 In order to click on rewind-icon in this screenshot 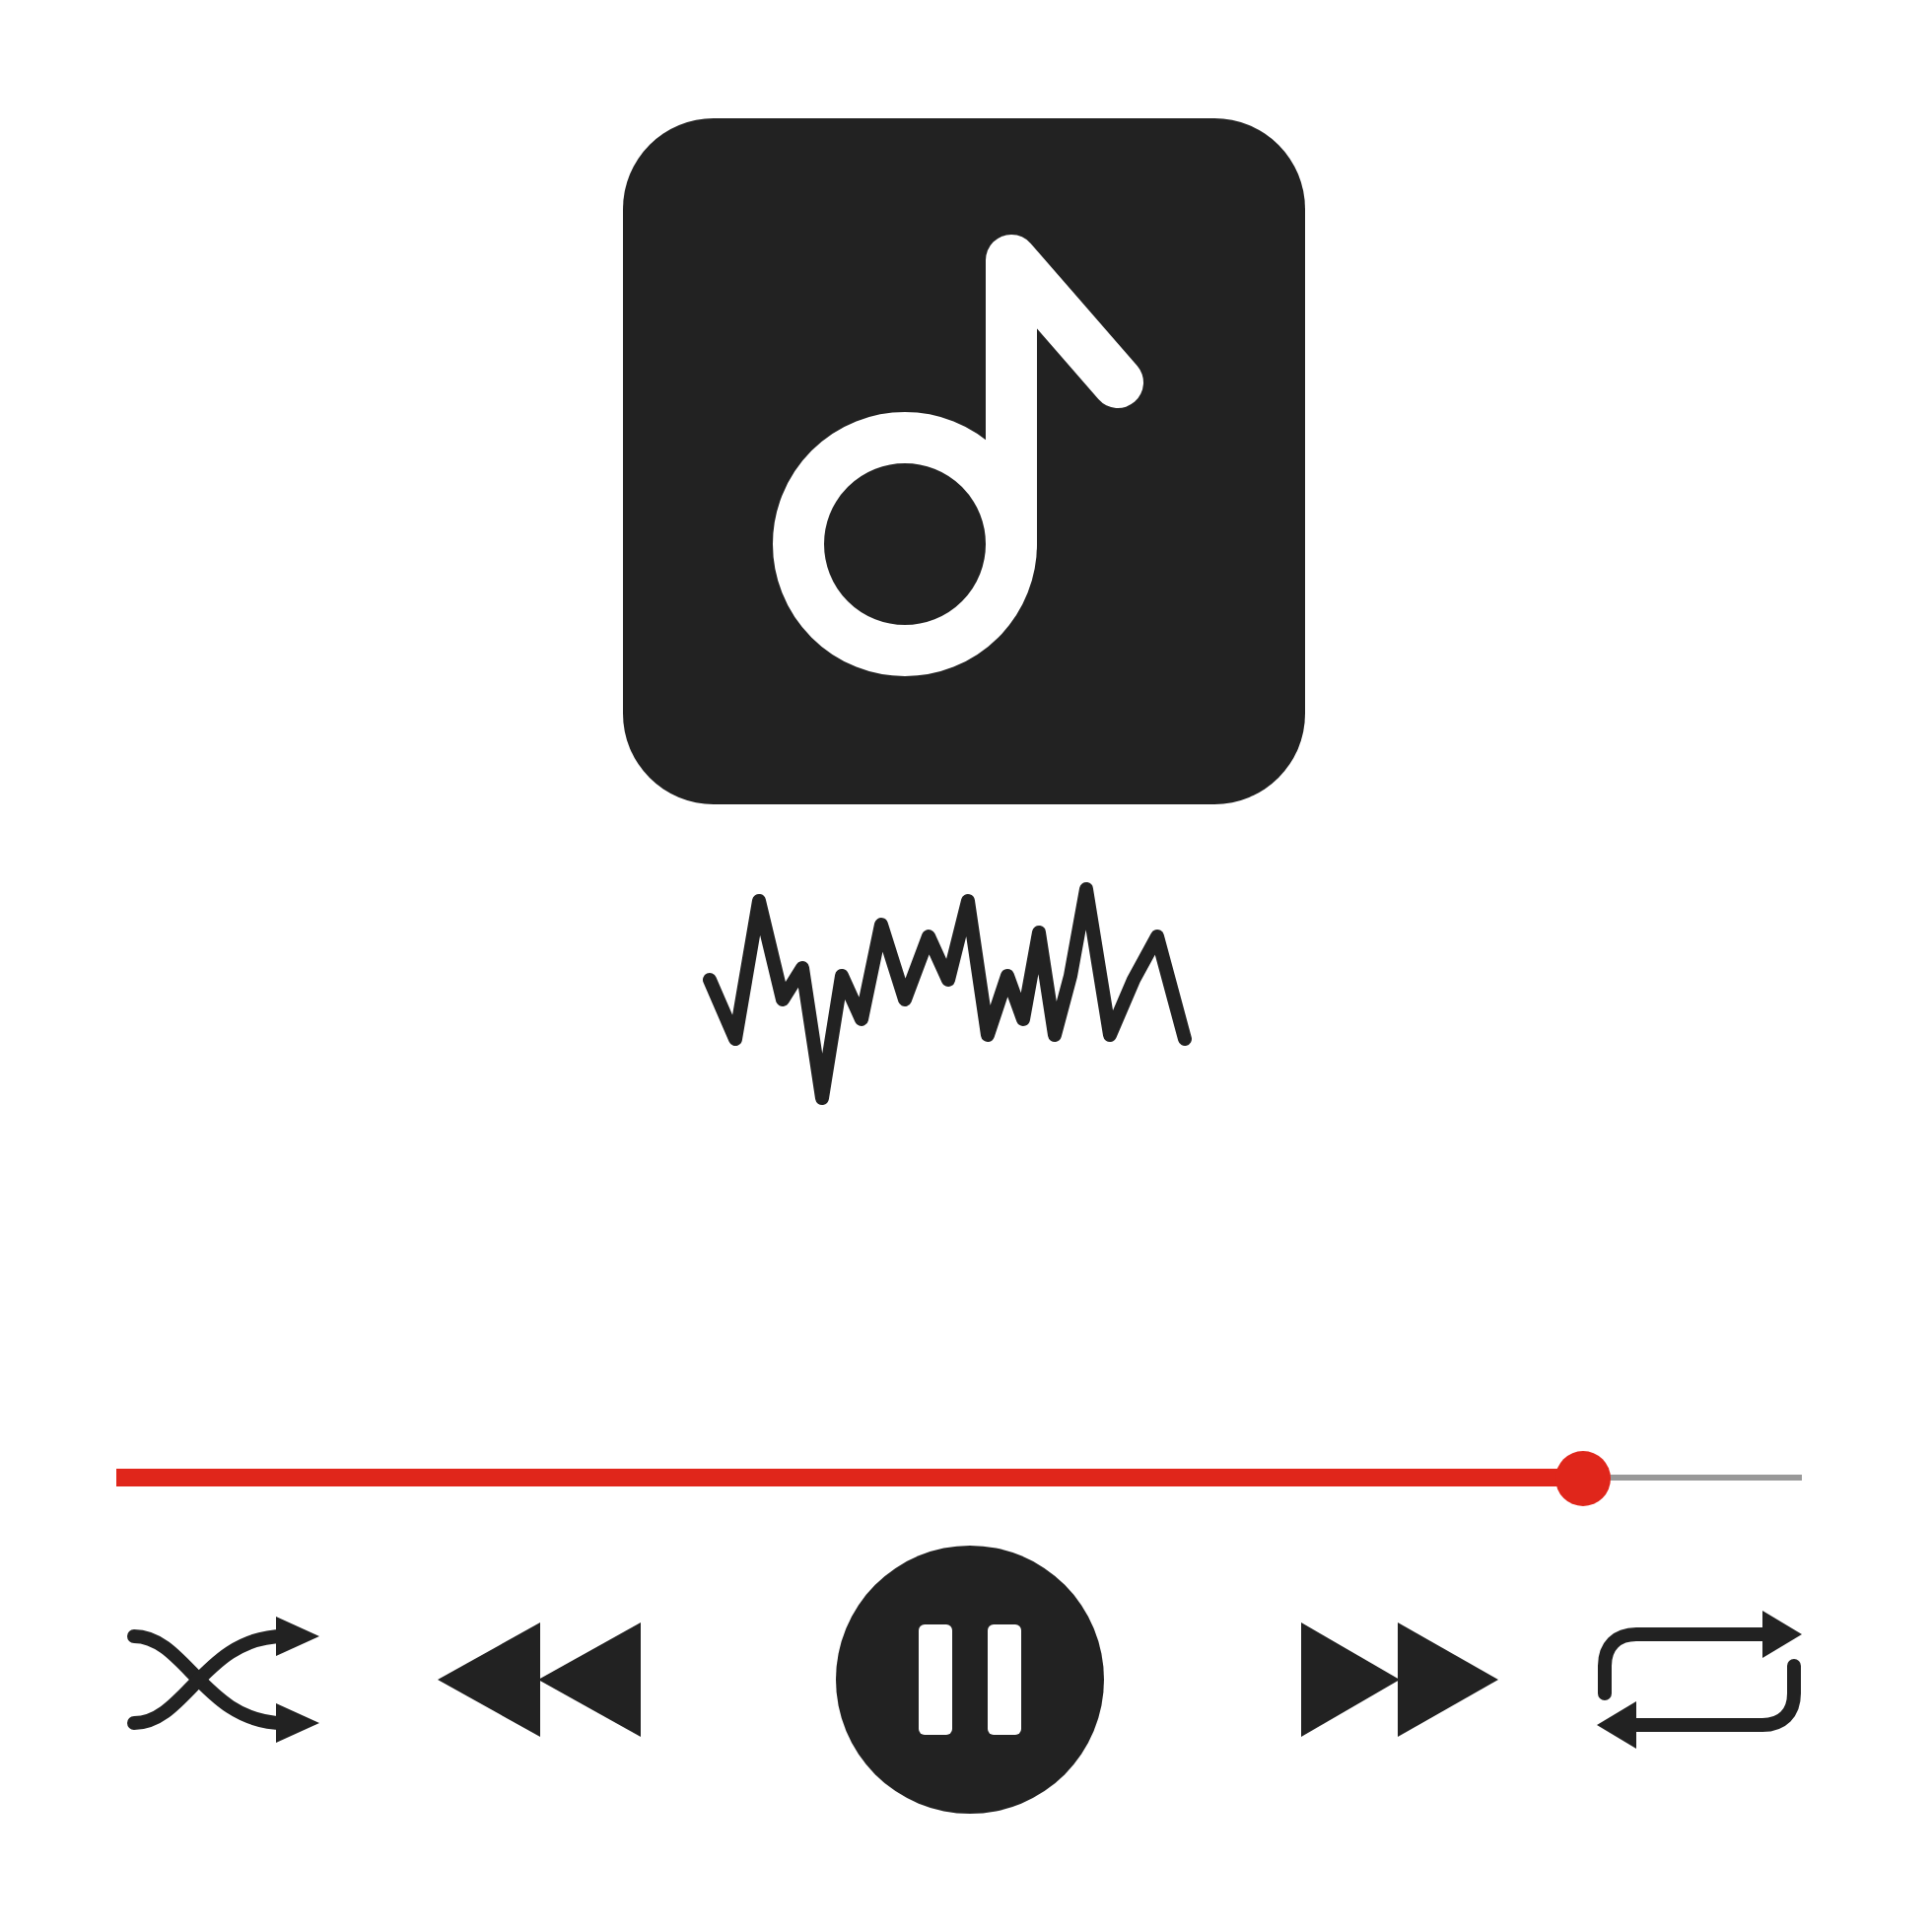, I will do `click(539, 1680)`.